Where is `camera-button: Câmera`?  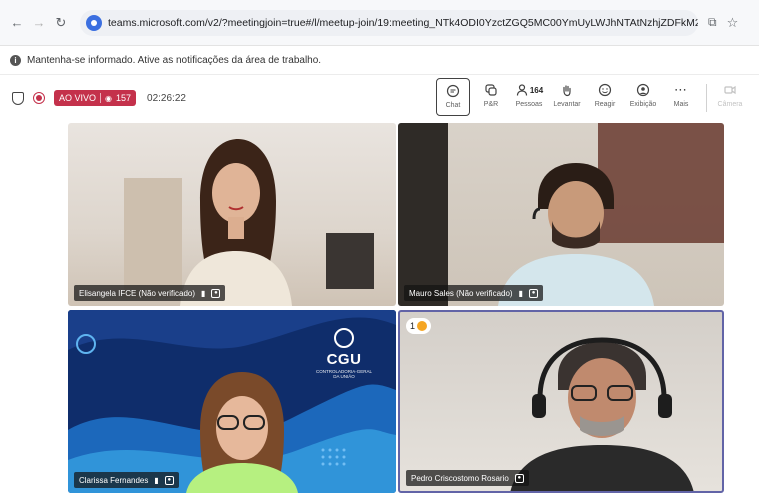 camera-button: Câmera is located at coordinates (730, 97).